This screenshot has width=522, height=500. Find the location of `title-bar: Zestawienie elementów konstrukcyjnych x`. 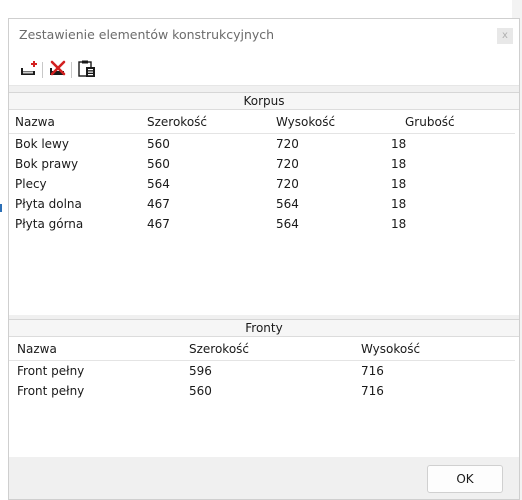

title-bar: Zestawienie elementów konstrukcyjnych x is located at coordinates (264, 35).